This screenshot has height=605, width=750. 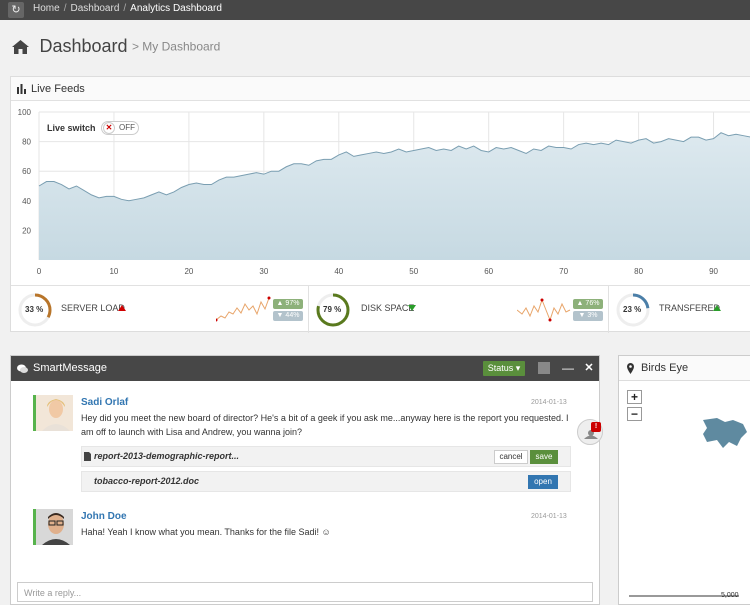 What do you see at coordinates (127, 127) in the screenshot?
I see `switch-state-label: OFF` at bounding box center [127, 127].